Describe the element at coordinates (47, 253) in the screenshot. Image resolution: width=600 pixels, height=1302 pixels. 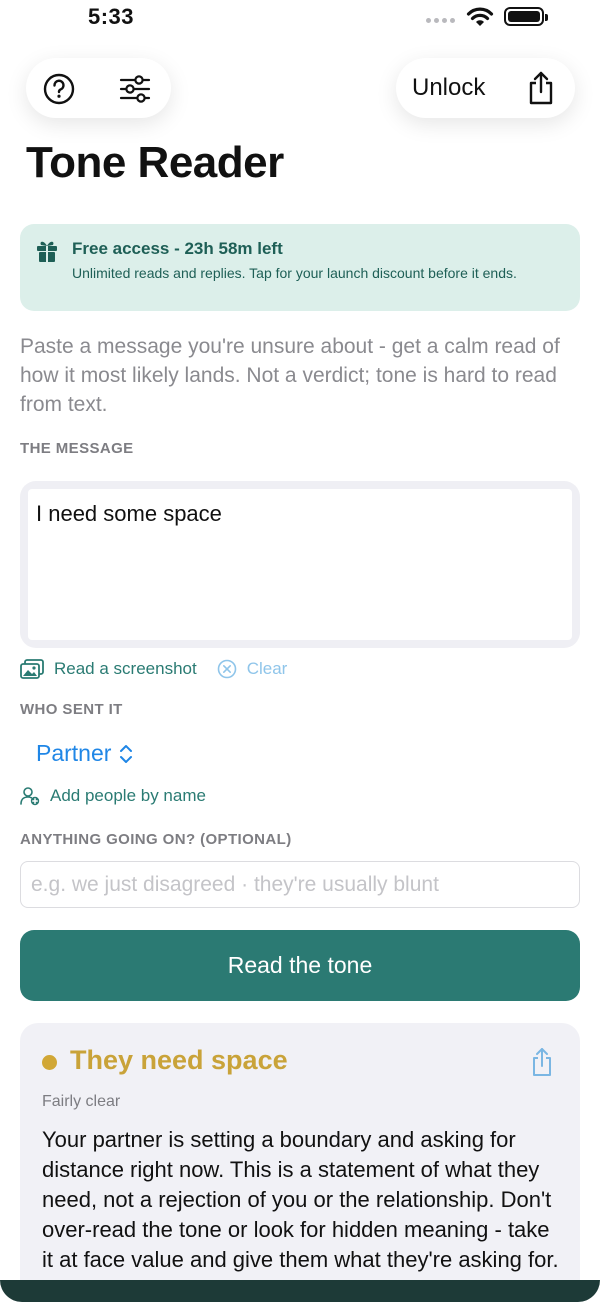
I see `gift-icon` at that location.